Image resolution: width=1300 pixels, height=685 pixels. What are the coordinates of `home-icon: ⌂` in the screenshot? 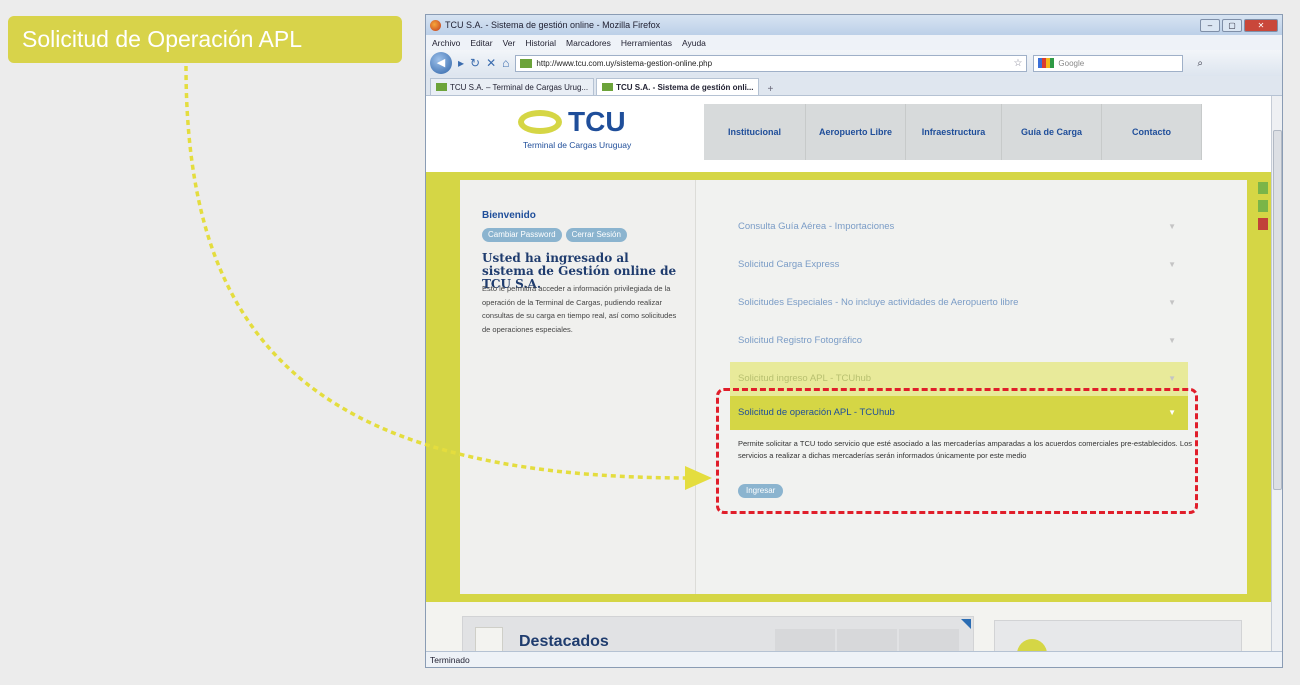 It's located at (505, 63).